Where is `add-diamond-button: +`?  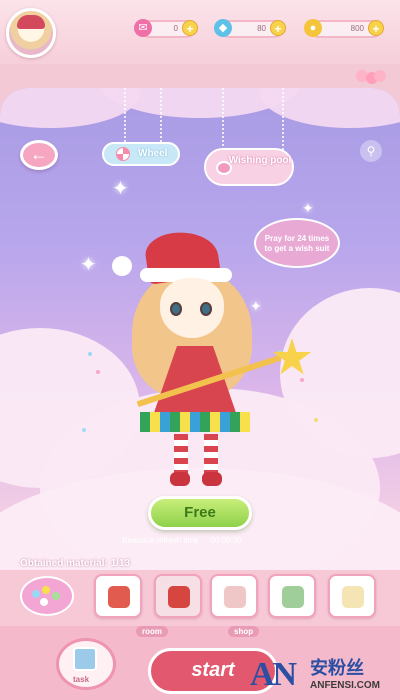
add-diamond-button: + is located at coordinates (278, 28).